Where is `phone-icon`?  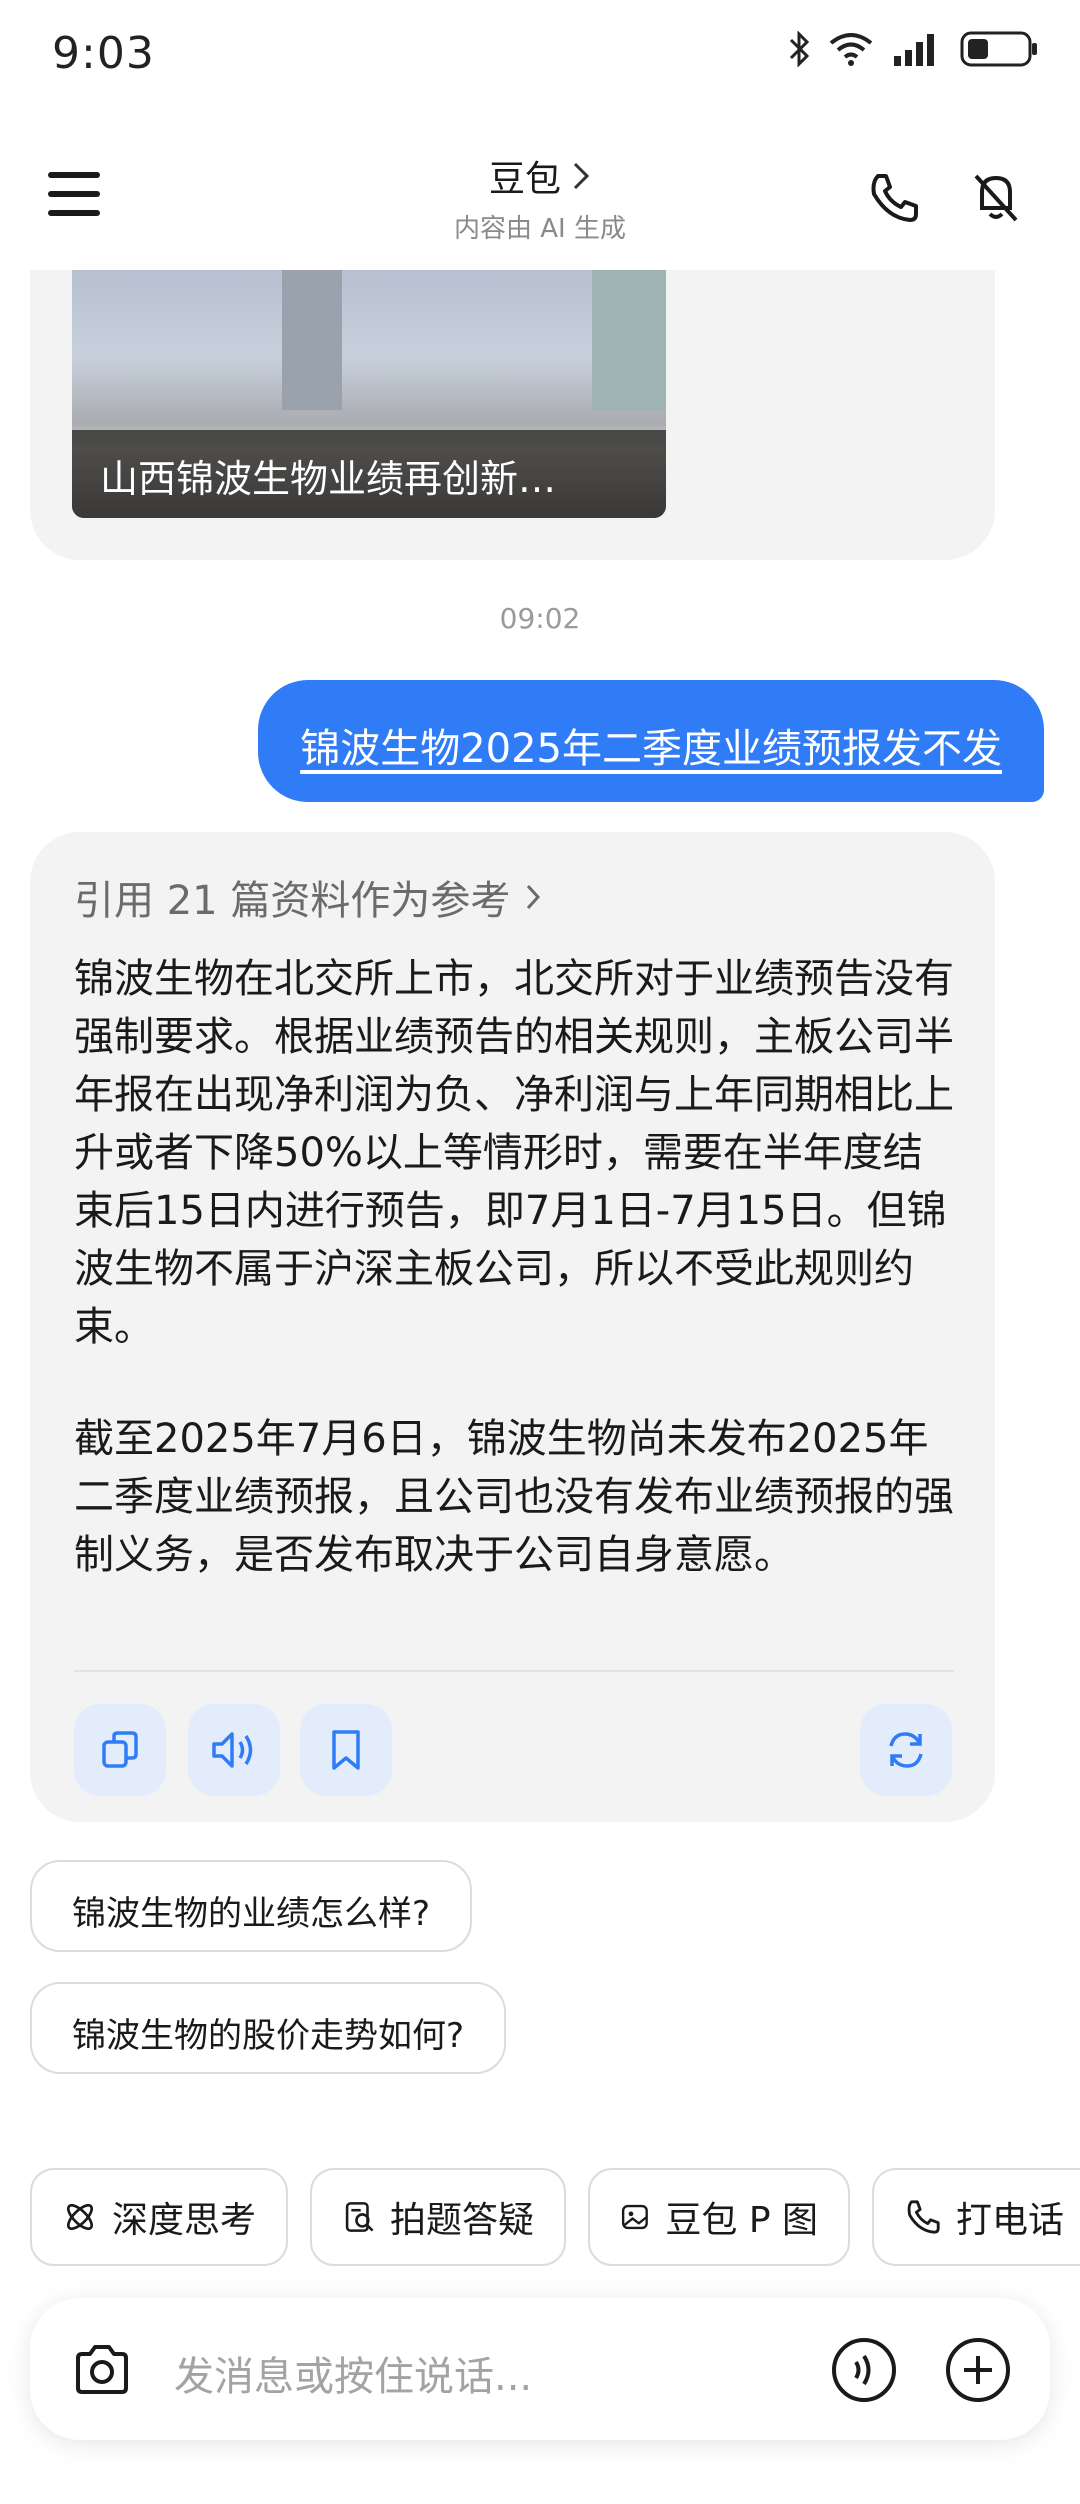
phone-icon is located at coordinates (923, 2217).